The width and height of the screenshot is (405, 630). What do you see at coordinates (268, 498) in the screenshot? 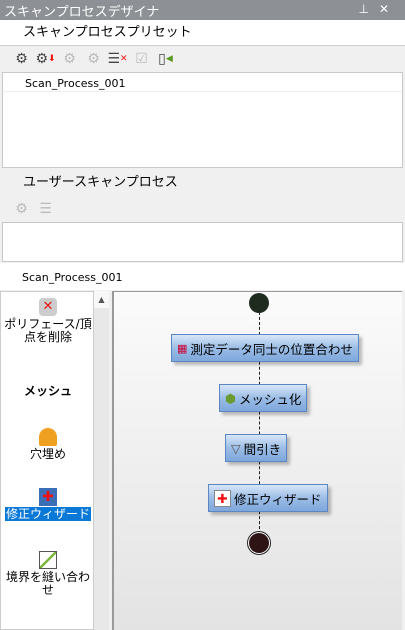
I see `flow-node-repair-wizard: ✚ 修正ウィザード` at bounding box center [268, 498].